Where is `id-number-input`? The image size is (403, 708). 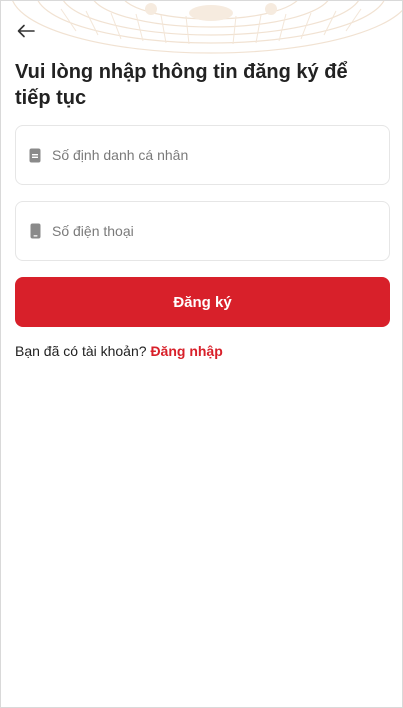
id-number-input is located at coordinates (202, 155).